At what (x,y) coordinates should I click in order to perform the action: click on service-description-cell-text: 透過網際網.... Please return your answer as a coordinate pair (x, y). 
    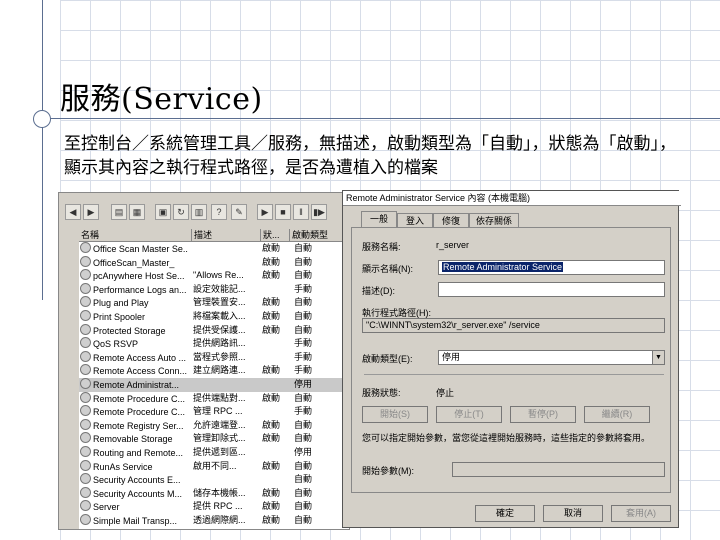
    Looking at the image, I should click on (219, 520).